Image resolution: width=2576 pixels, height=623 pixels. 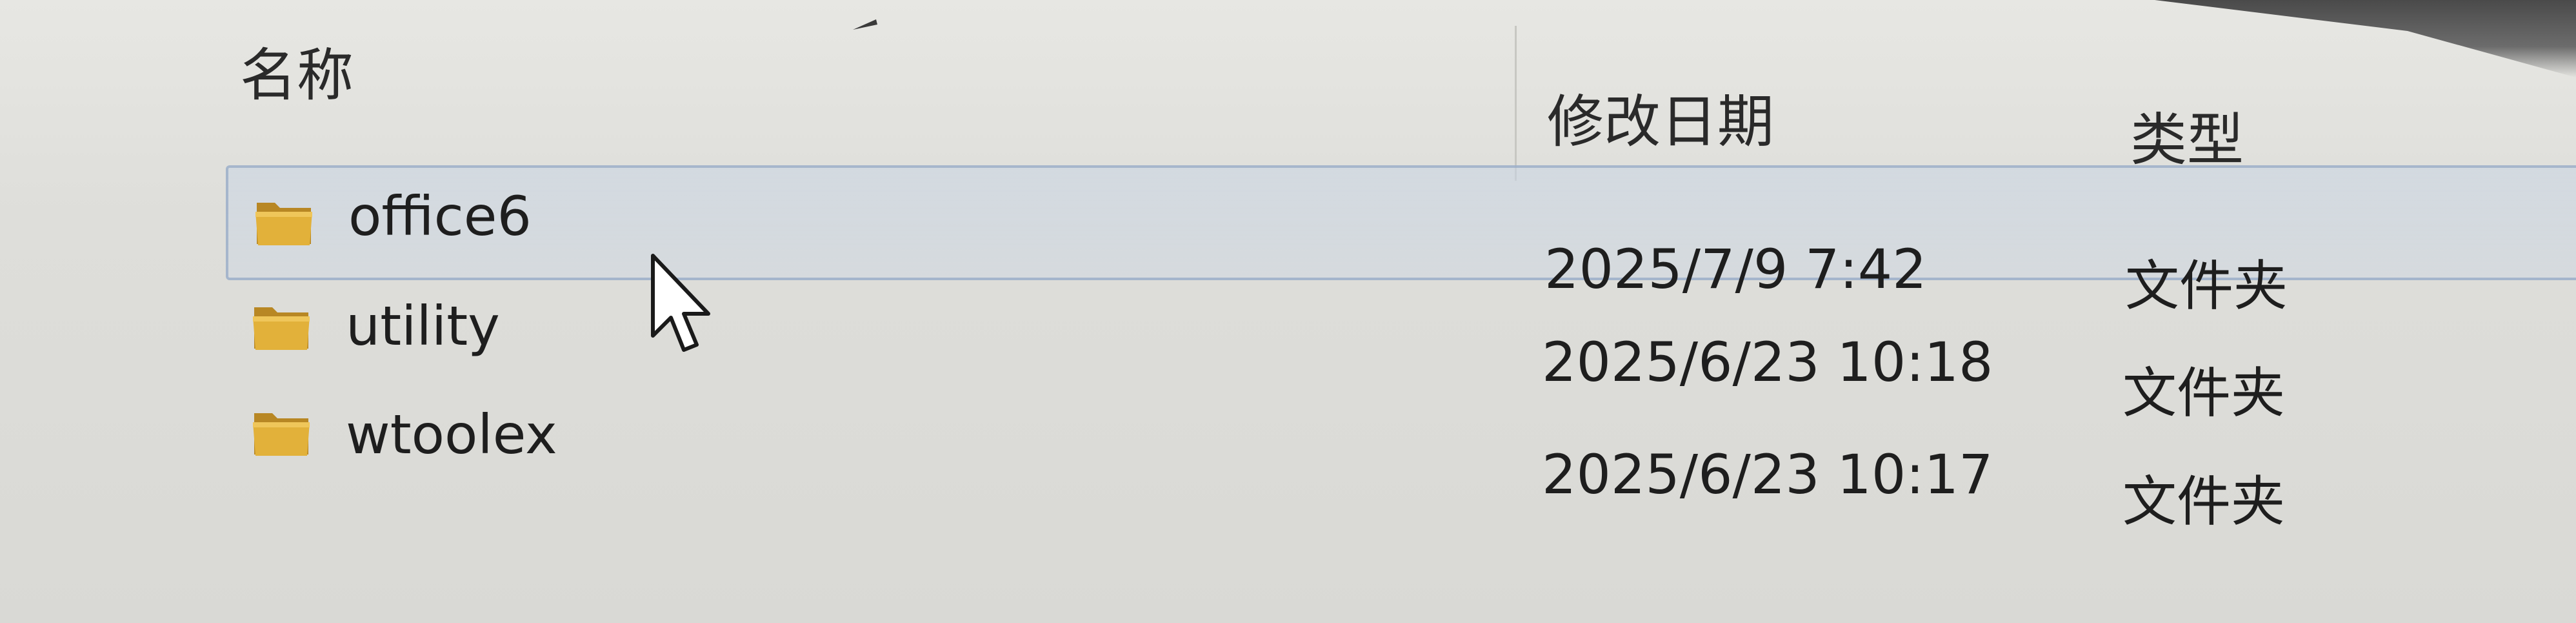 I want to click on mouse-pointer-icon, so click(x=680, y=303).